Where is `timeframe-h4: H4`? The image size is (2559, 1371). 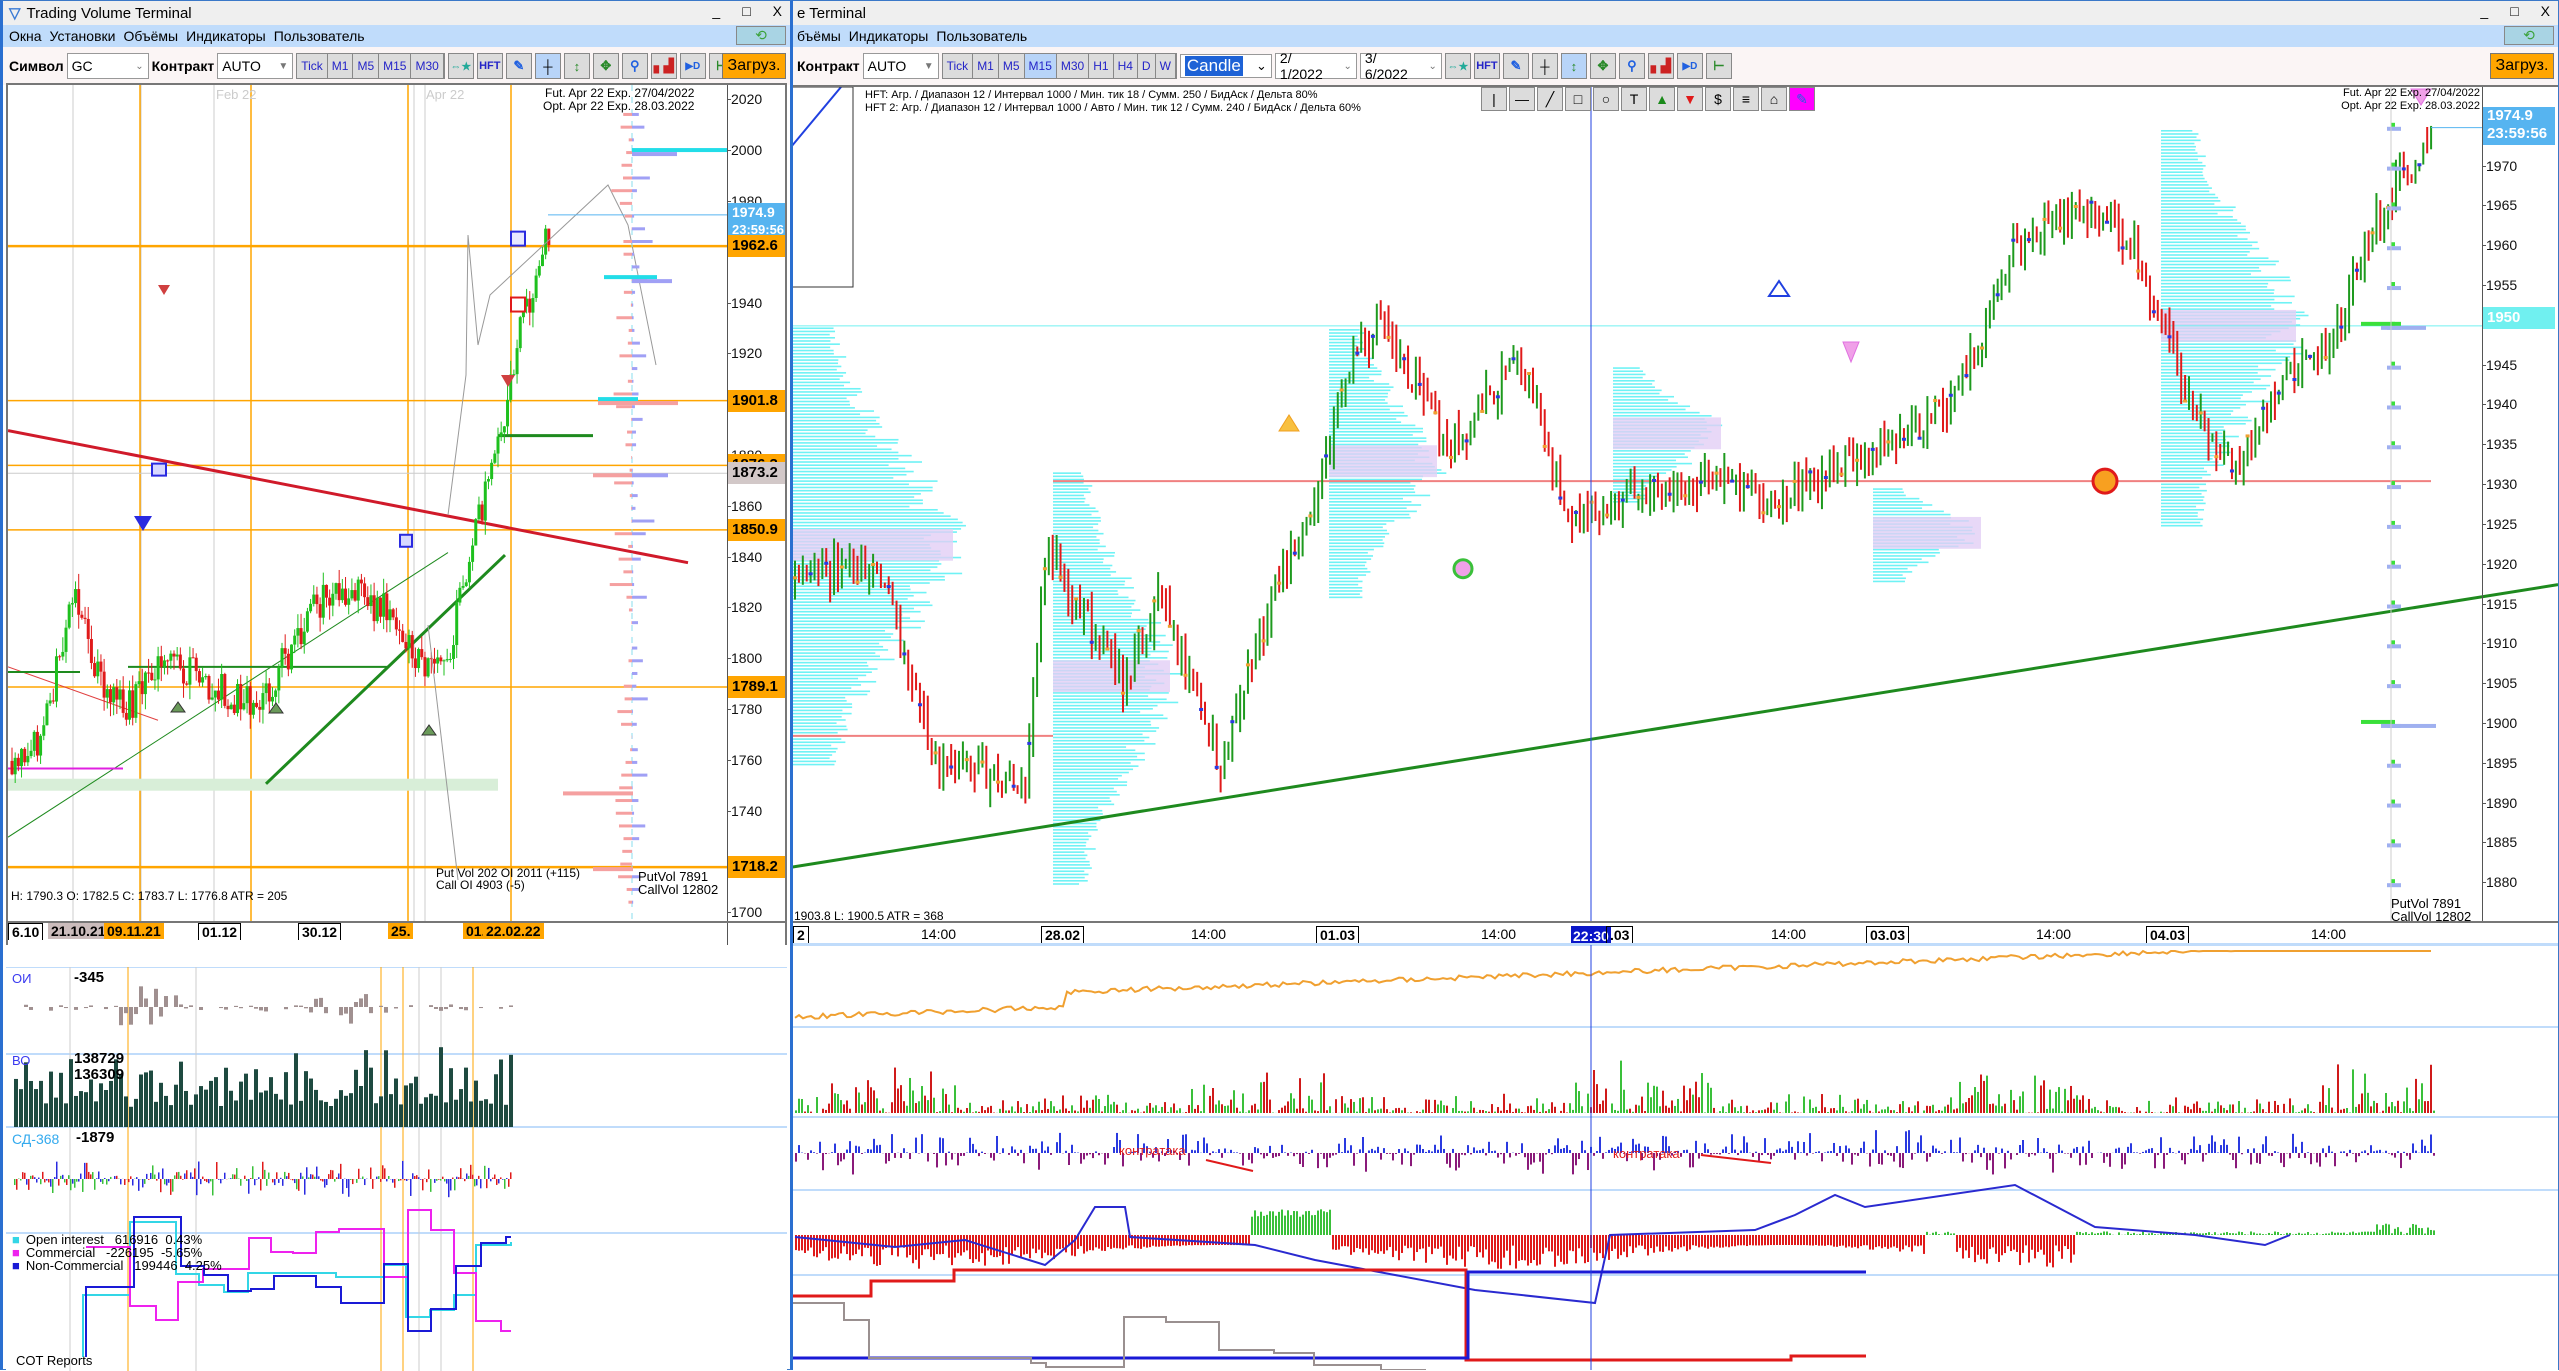 timeframe-h4: H4 is located at coordinates (1126, 66).